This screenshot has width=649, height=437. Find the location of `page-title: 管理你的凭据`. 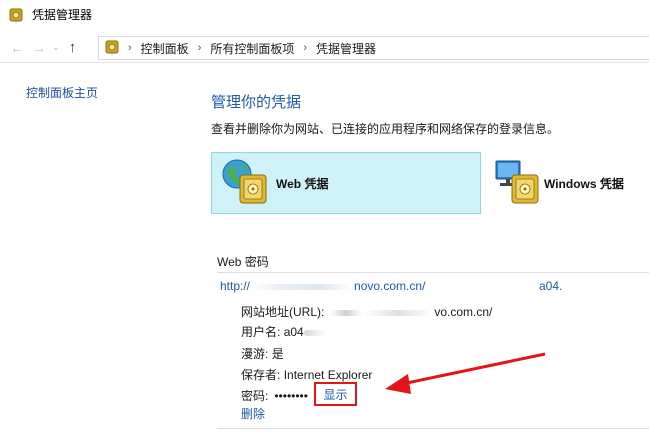

page-title: 管理你的凭据 is located at coordinates (256, 102).